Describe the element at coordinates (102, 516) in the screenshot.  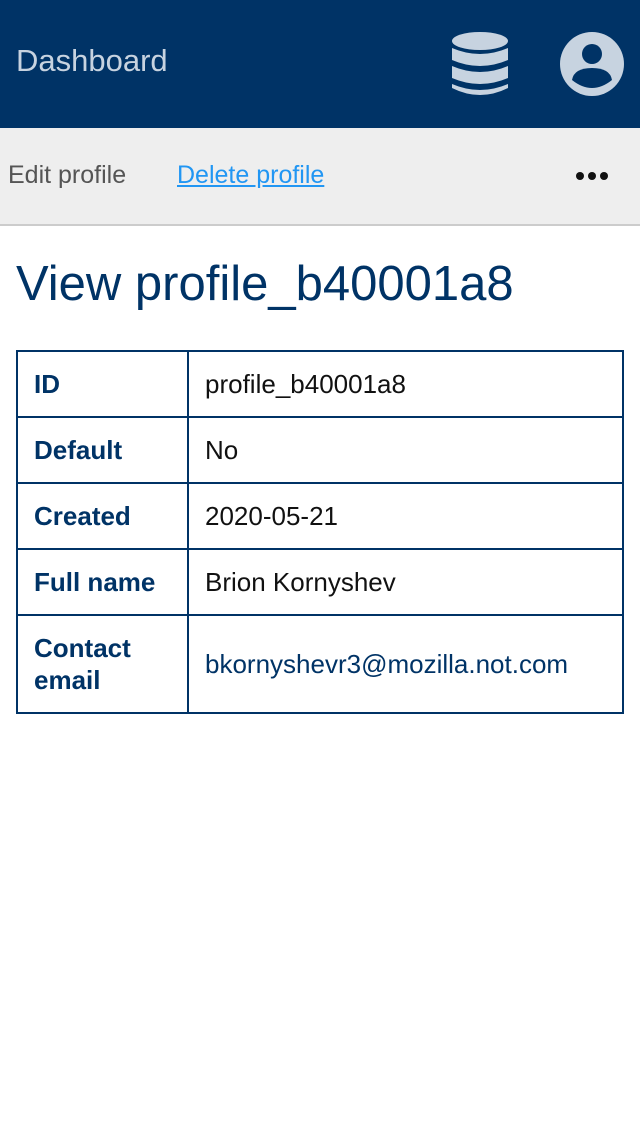
I see `field-label: Created` at that location.